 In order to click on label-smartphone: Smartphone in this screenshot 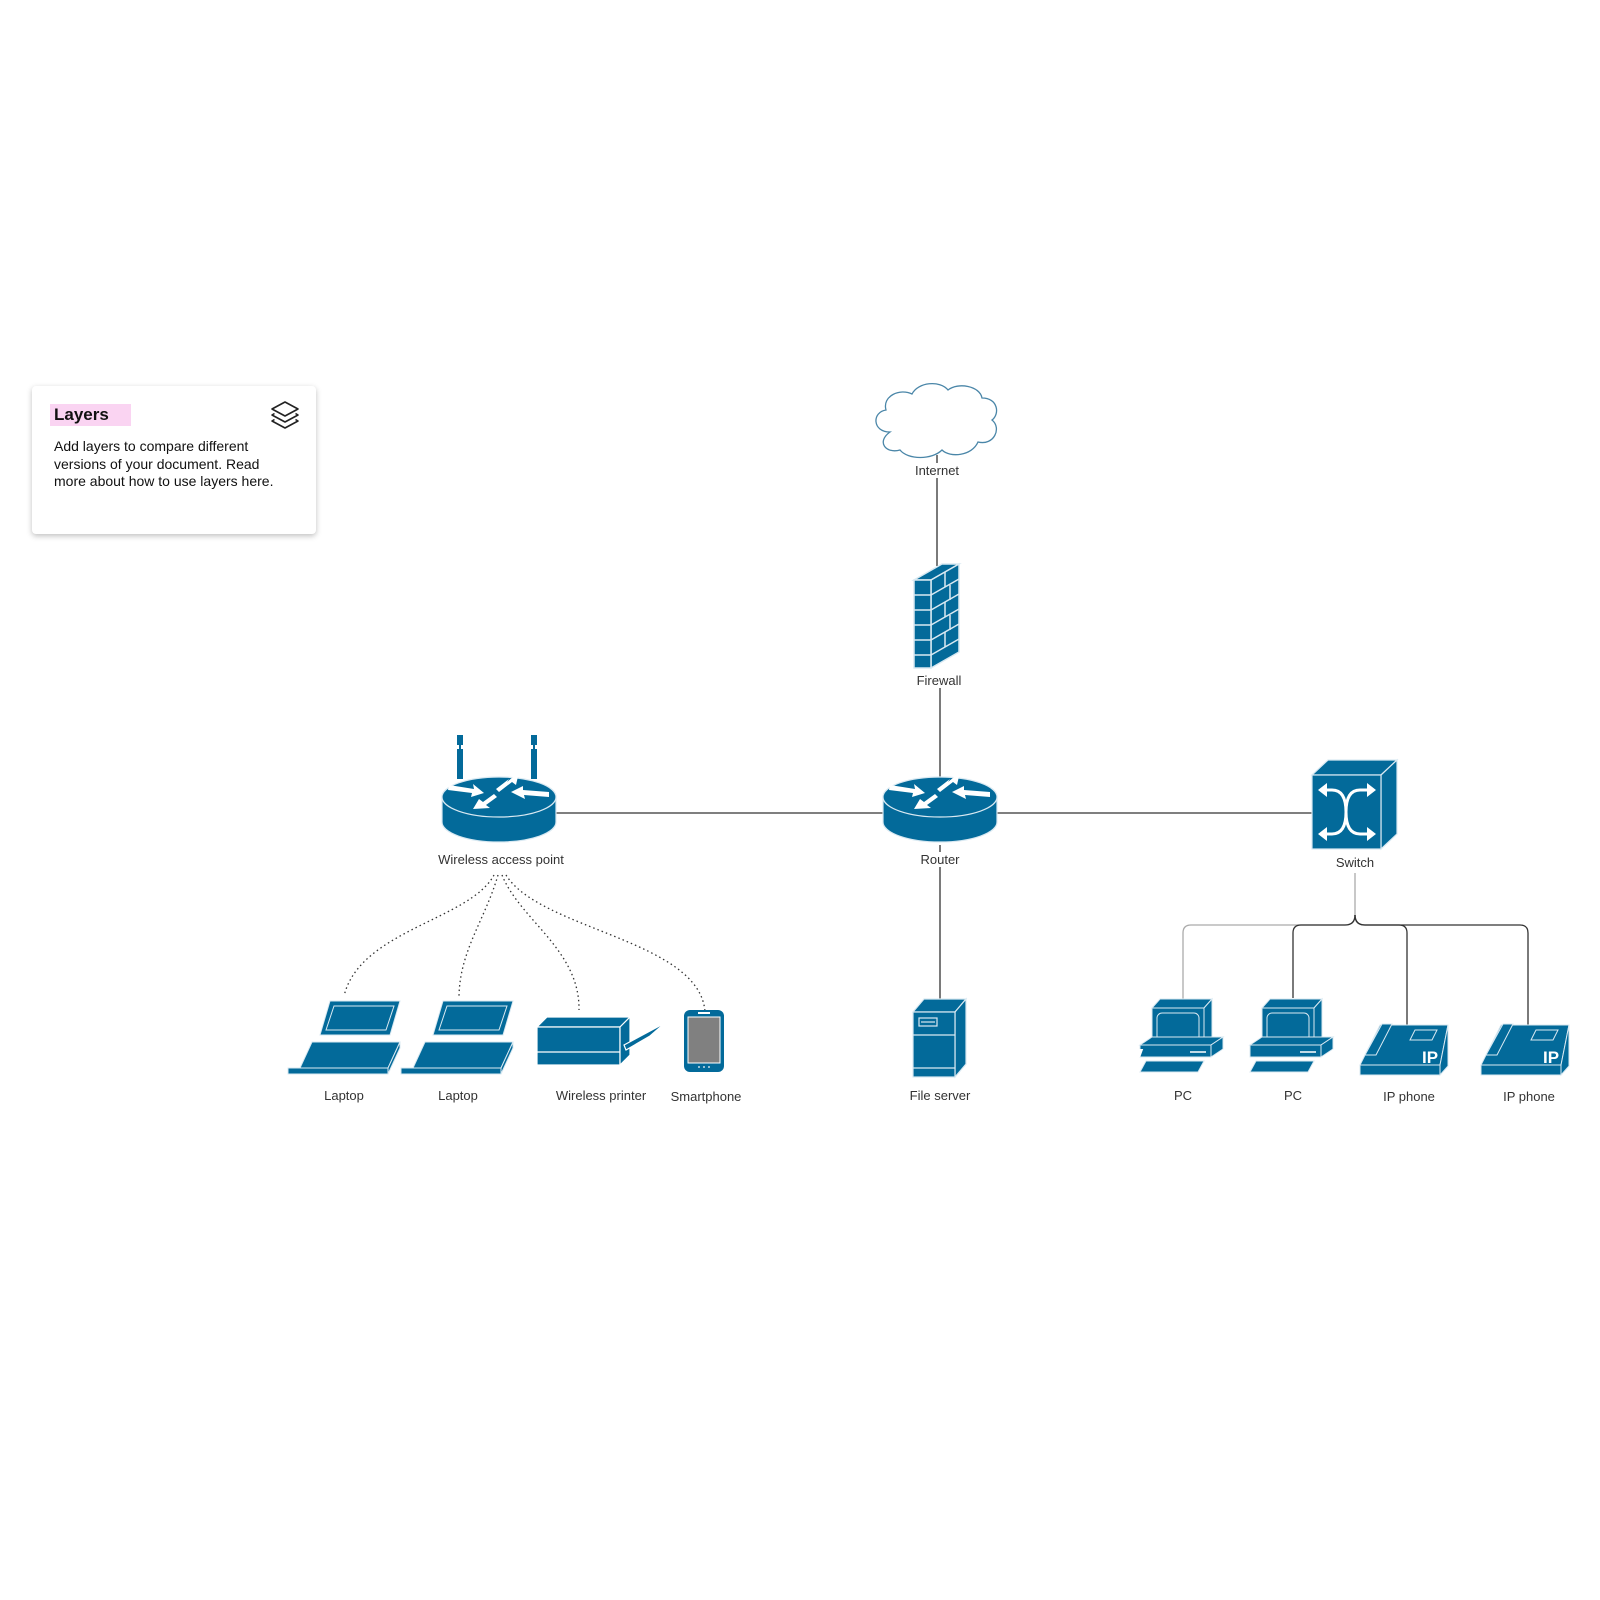, I will do `click(706, 1096)`.